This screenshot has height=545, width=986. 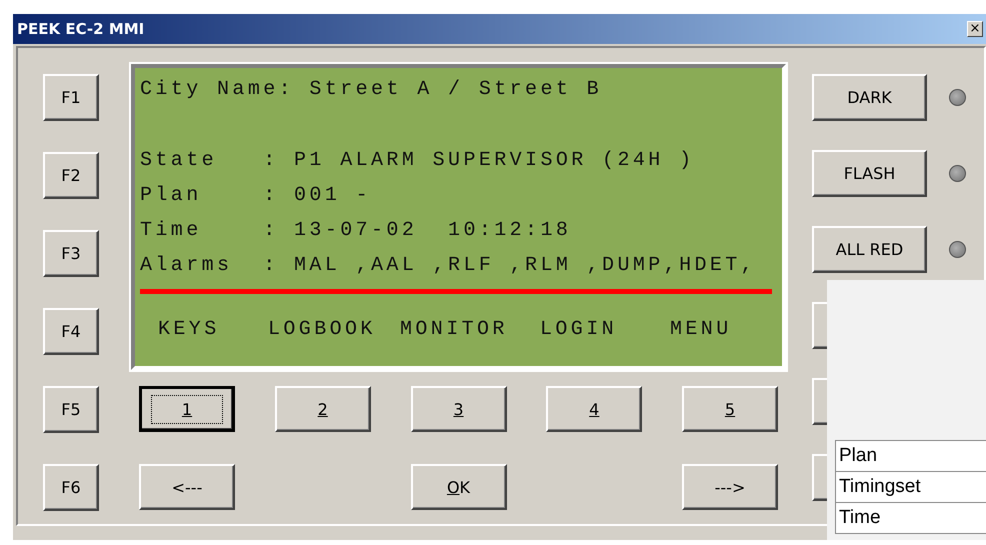 I want to click on lcd-text-line: Plan : 001 -, so click(x=256, y=196).